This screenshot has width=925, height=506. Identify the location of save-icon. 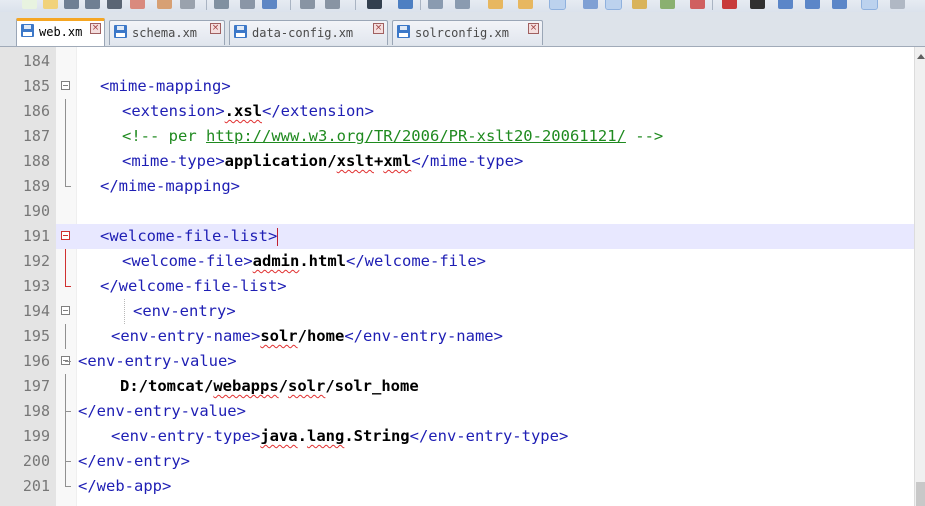
(71, 4).